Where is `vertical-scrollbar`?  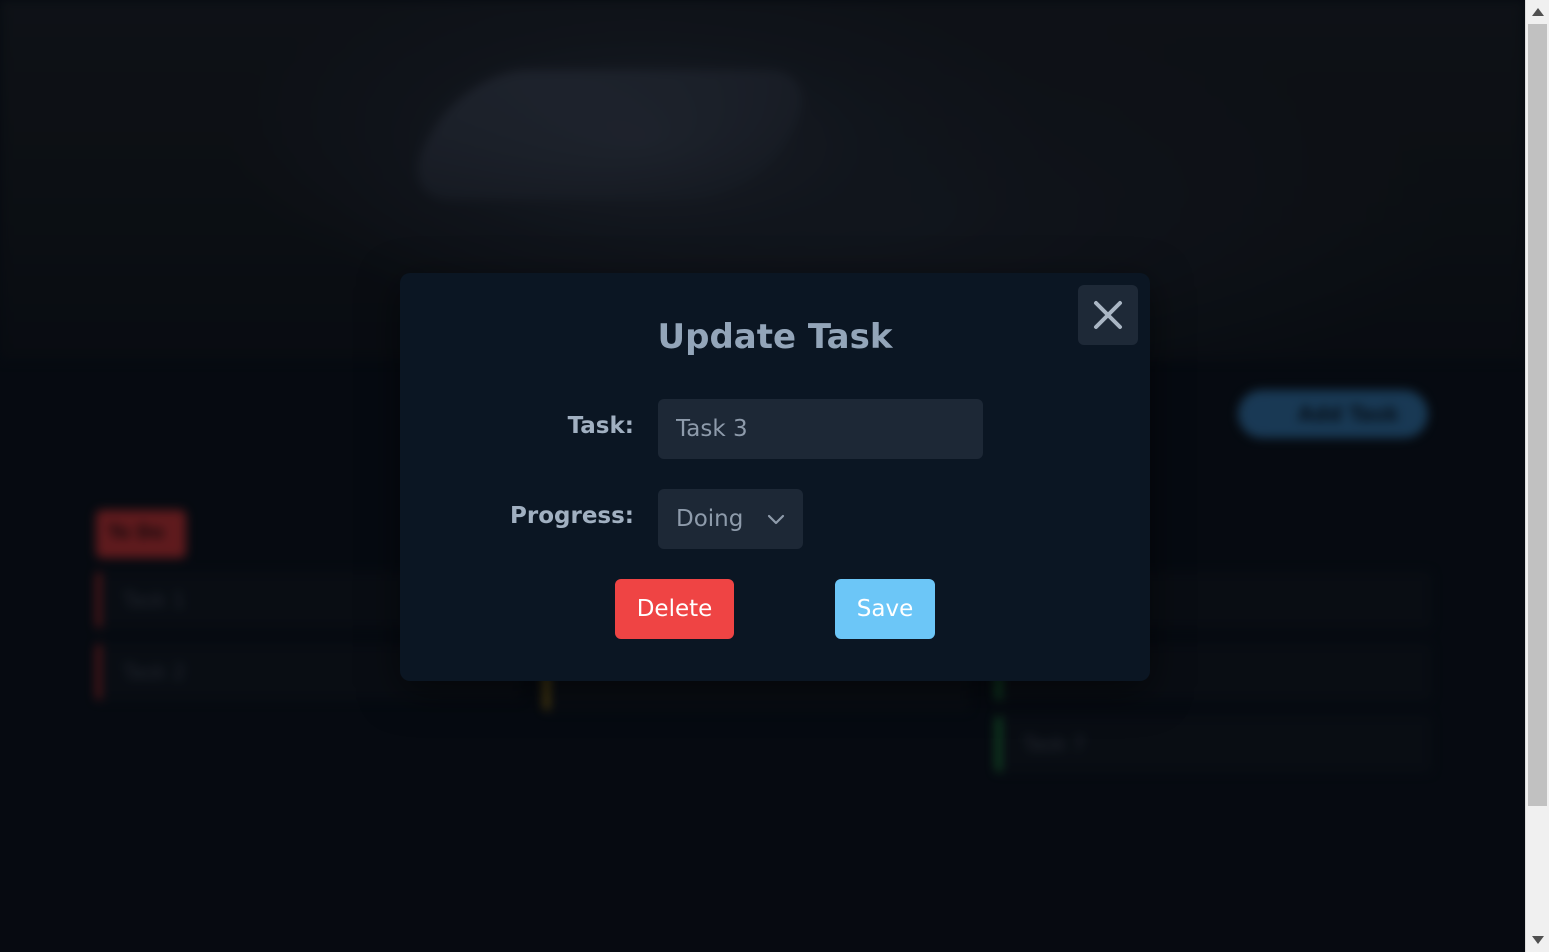 vertical-scrollbar is located at coordinates (1537, 476).